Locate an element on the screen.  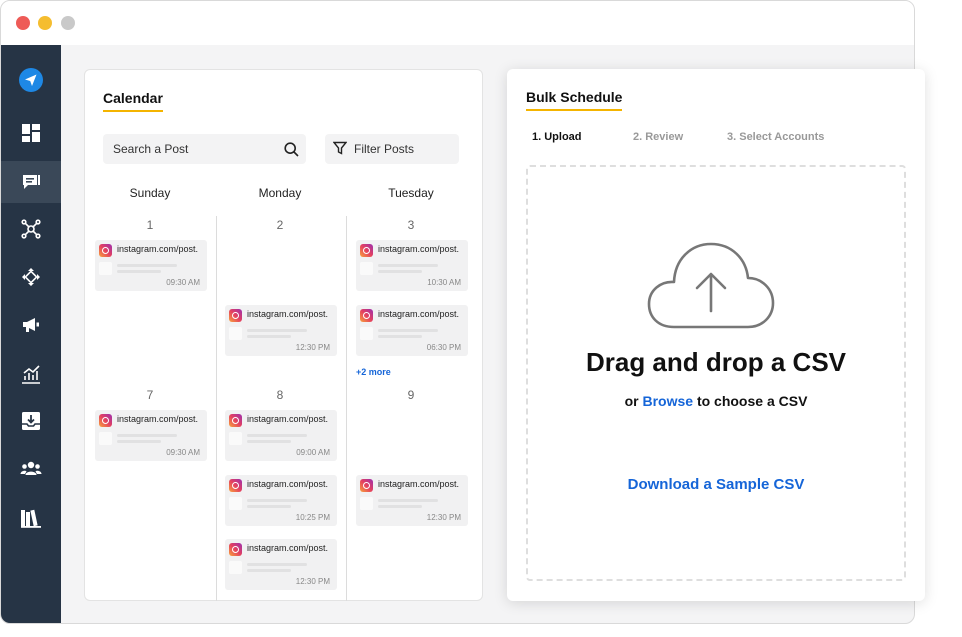
minimize-window-button is located at coordinates (45, 23).